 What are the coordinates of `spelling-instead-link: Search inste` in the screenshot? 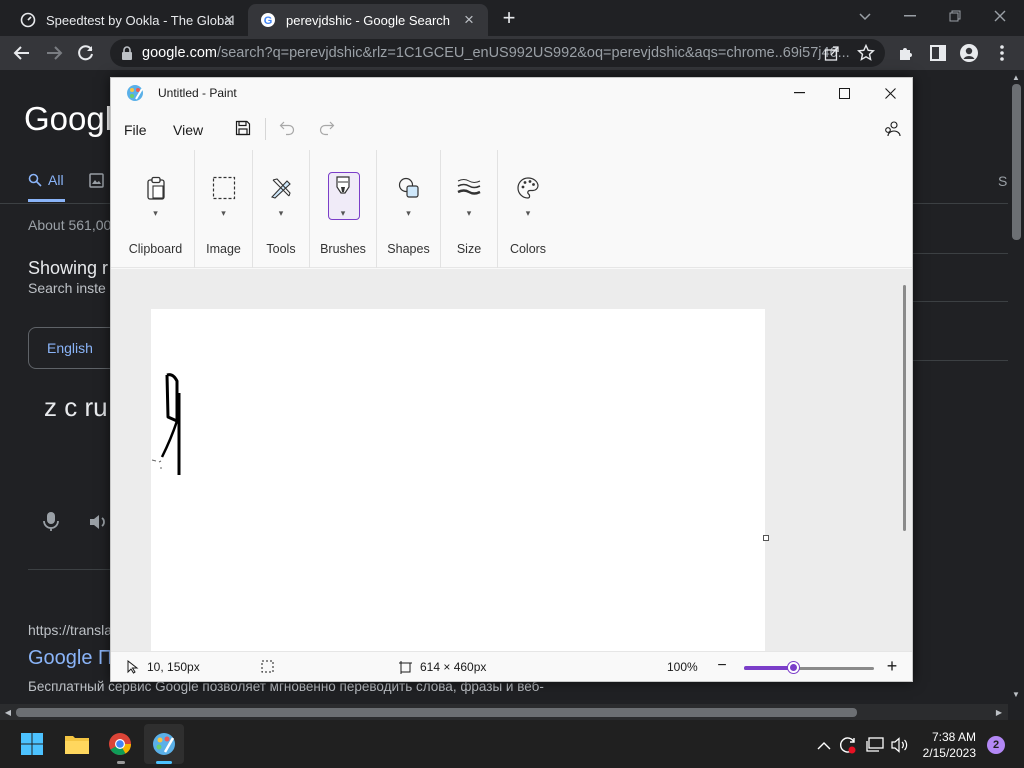 It's located at (67, 288).